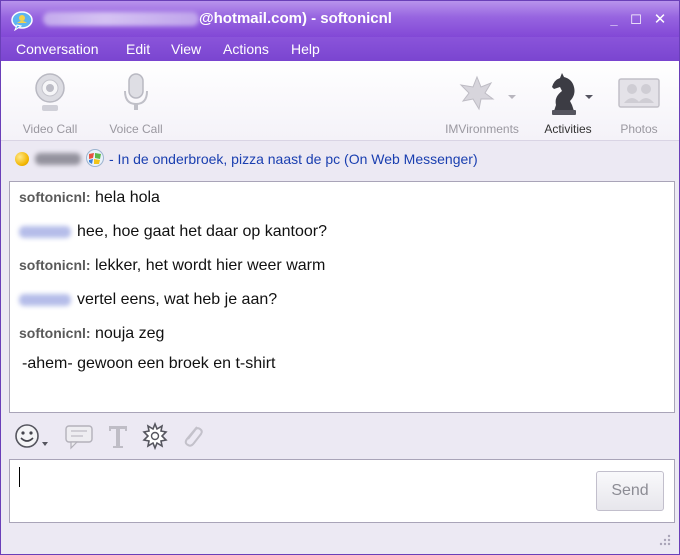 The image size is (680, 555). I want to click on message-line: softonicnl: hela hola, so click(89, 198).